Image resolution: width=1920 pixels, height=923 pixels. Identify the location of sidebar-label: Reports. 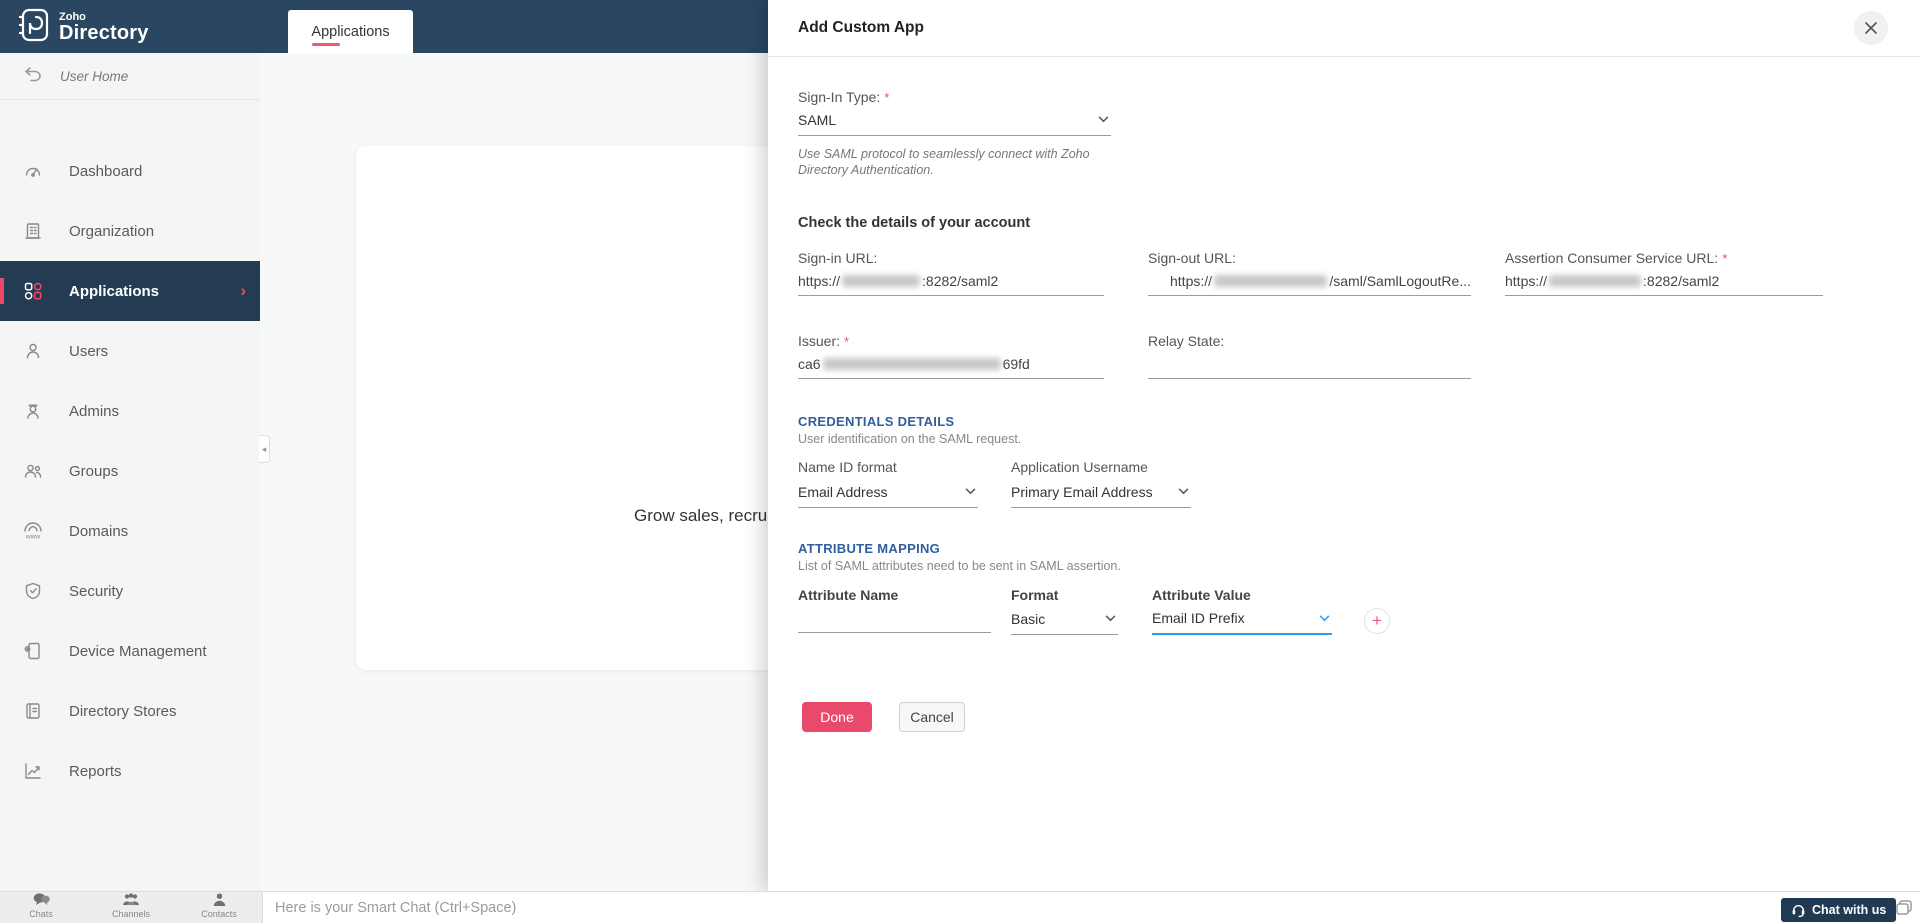
(95, 771).